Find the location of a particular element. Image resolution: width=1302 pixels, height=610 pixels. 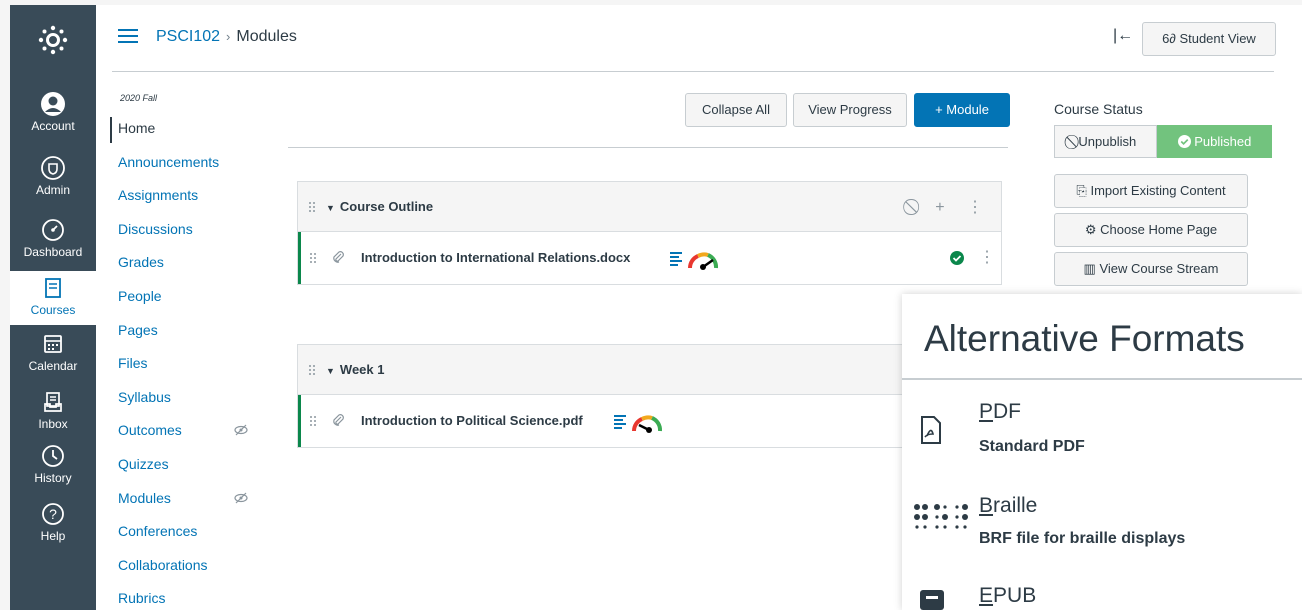

global-nav-label: Dashboard is located at coordinates (53, 252).